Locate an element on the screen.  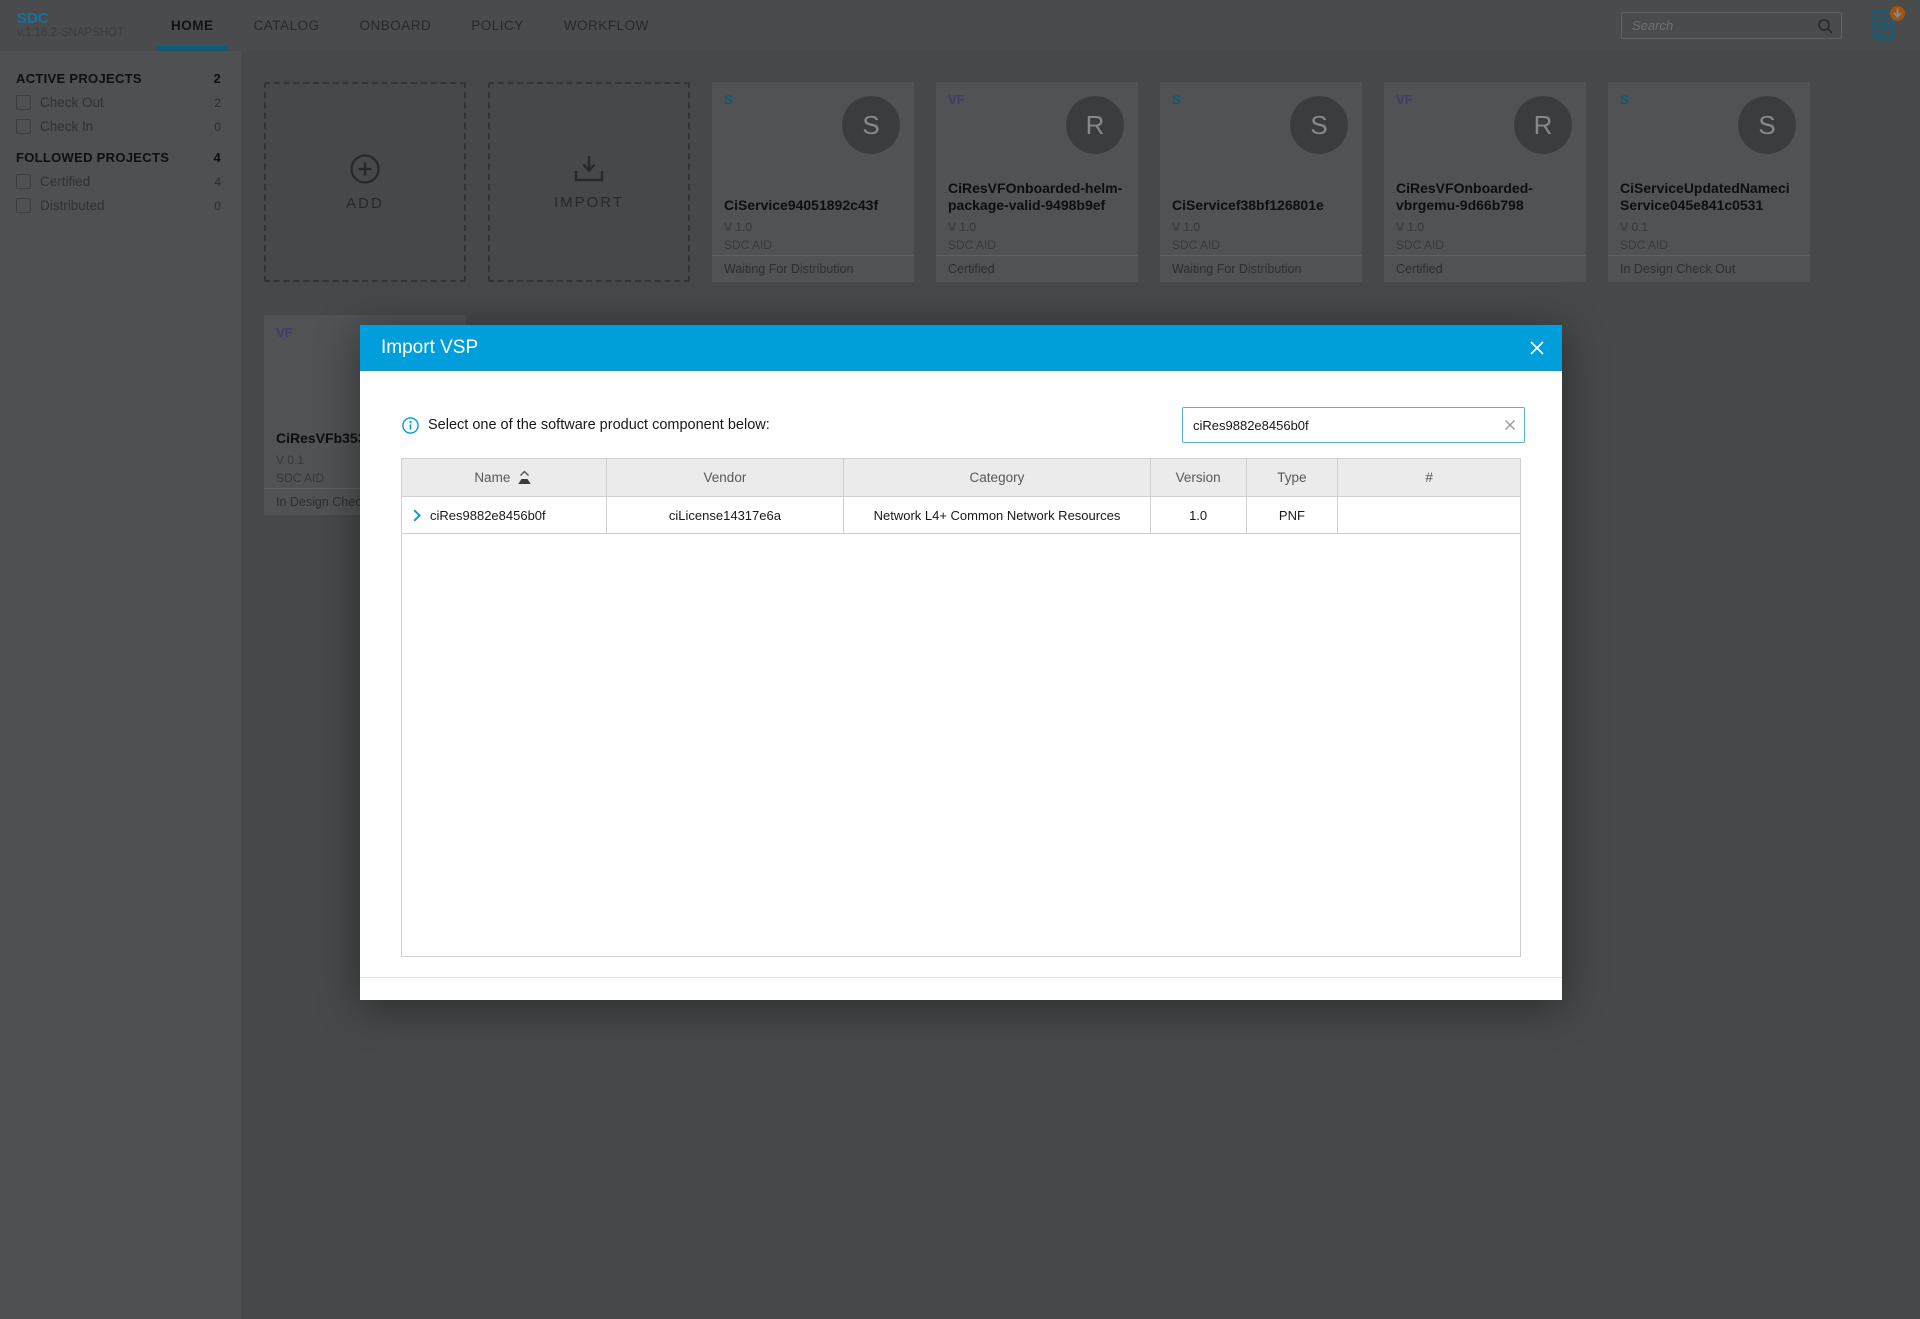
main-nav: HOME CATALOG ONBOARD POLICY WORKFLOW is located at coordinates (416, 25).